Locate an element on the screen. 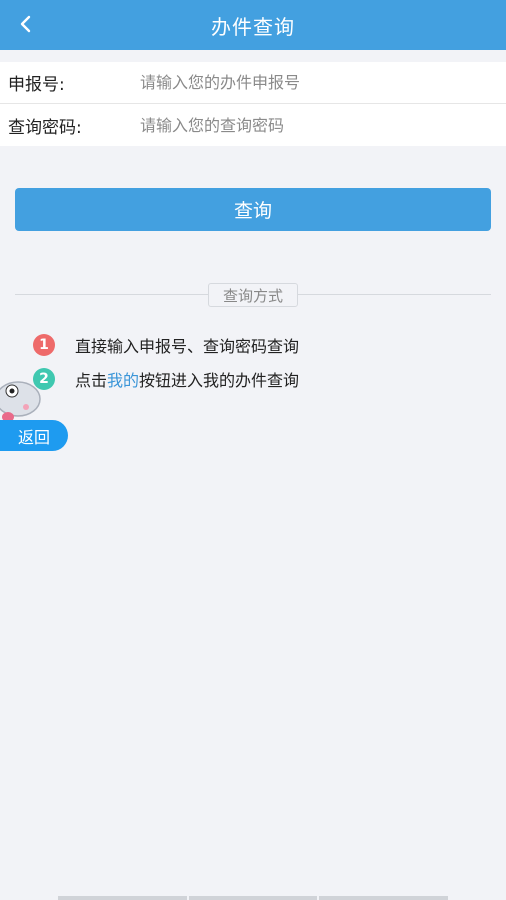  back-button is located at coordinates (26, 24).